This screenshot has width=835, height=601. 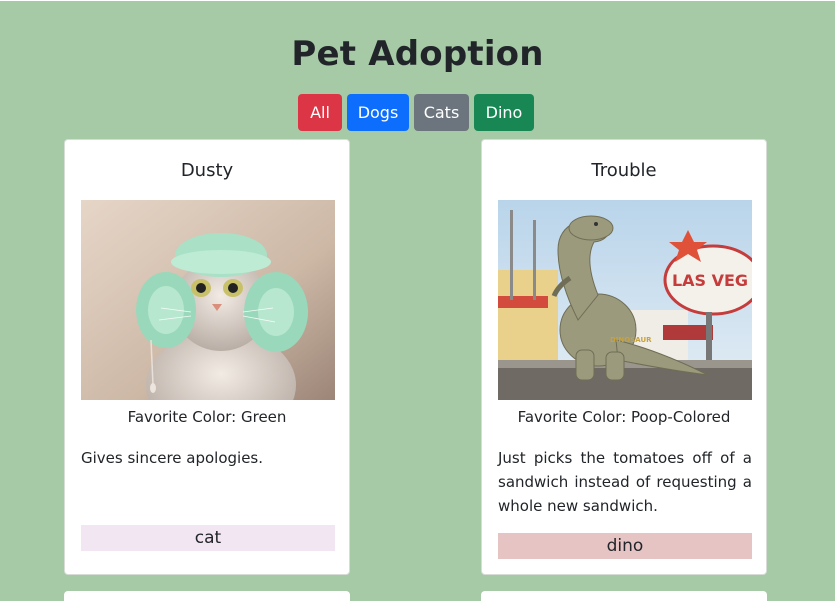 What do you see at coordinates (207, 417) in the screenshot?
I see `favorite-color: Favorite Color: Green` at bounding box center [207, 417].